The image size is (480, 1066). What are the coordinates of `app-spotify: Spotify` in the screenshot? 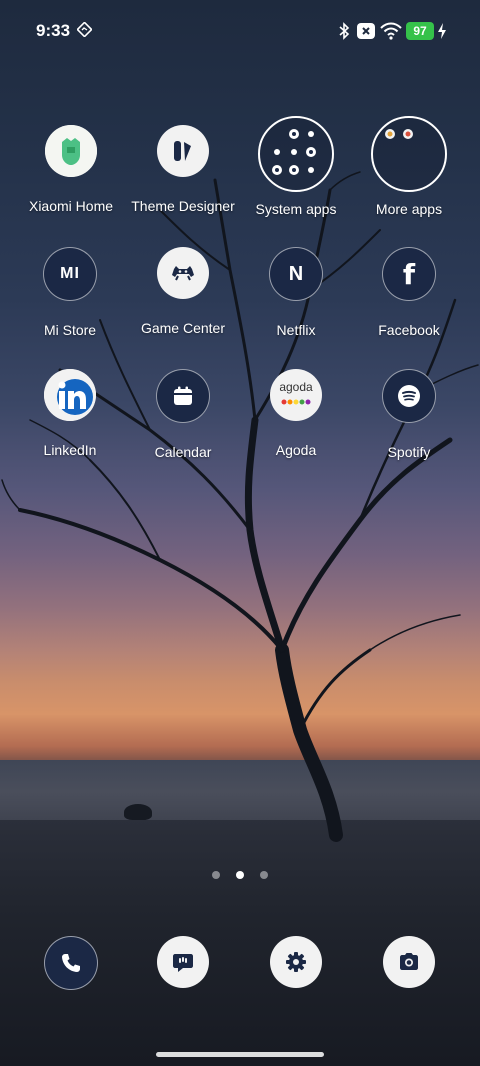 It's located at (409, 414).